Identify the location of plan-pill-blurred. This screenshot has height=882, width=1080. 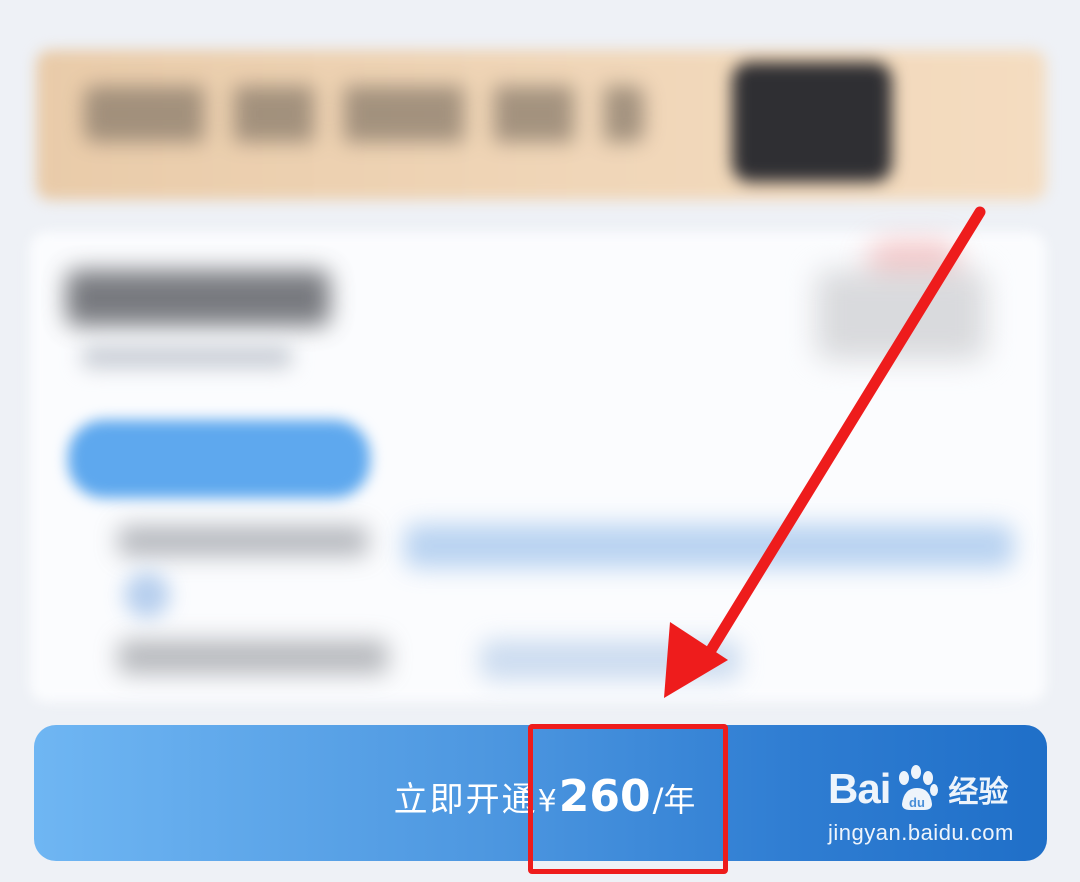
(219, 459).